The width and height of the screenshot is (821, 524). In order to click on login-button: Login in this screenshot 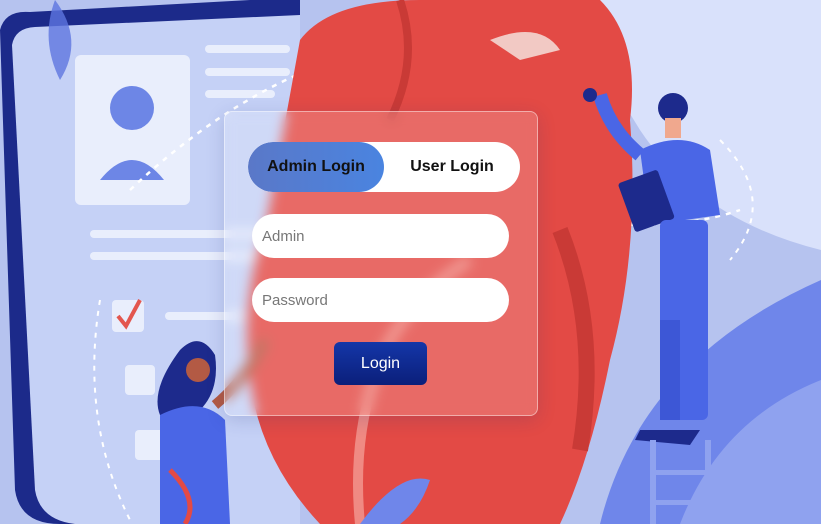, I will do `click(380, 363)`.